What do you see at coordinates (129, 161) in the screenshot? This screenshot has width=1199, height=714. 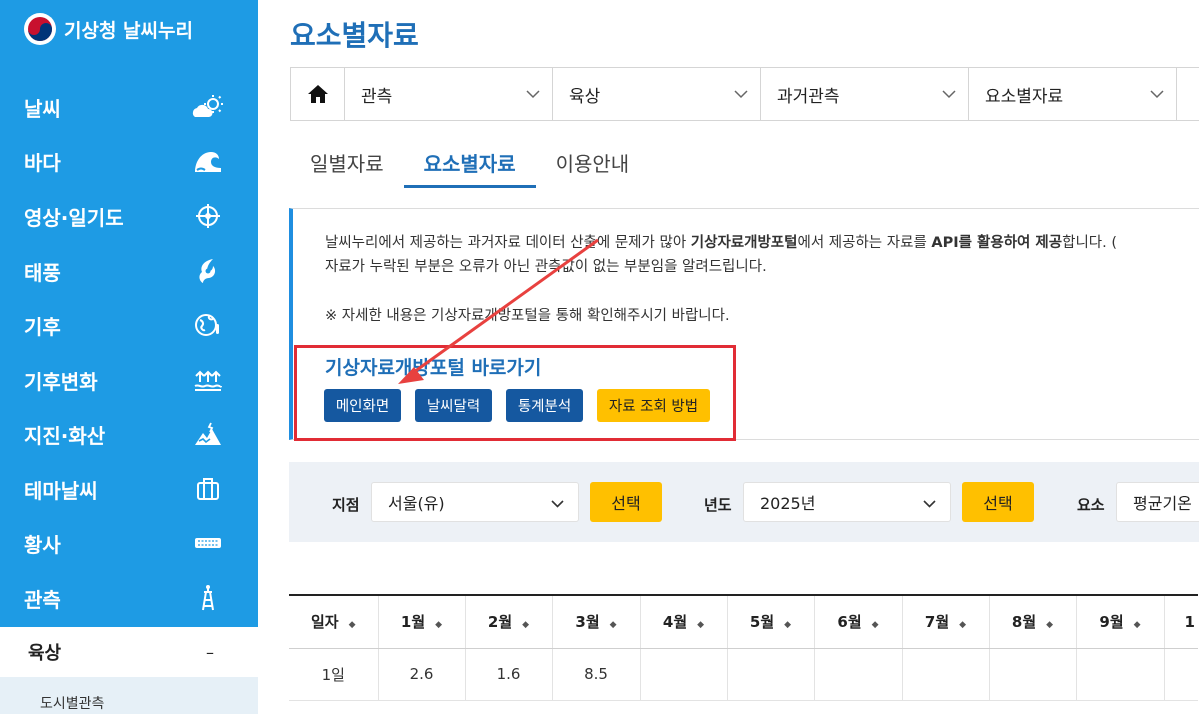 I see `sidebar-item-sea: 바다` at bounding box center [129, 161].